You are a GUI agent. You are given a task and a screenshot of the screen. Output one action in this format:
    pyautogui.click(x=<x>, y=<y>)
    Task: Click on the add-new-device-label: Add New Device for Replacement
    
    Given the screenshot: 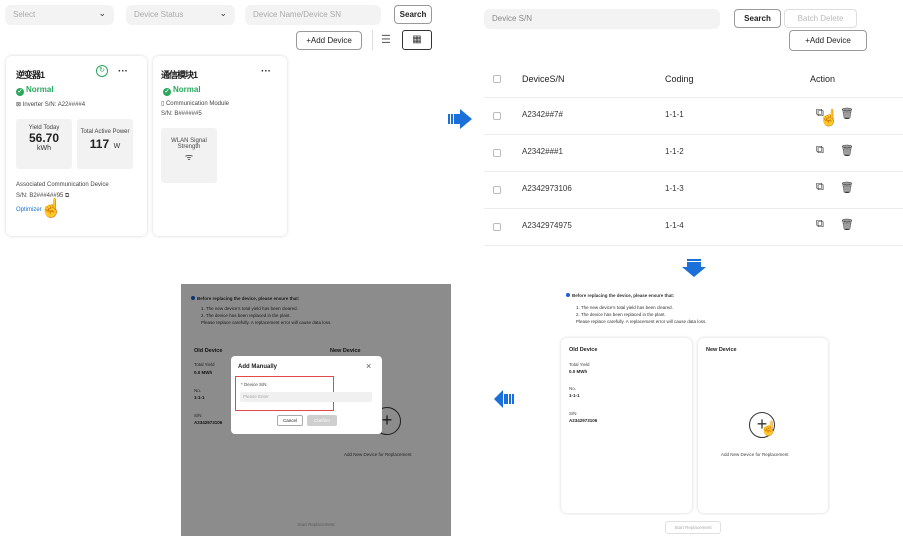 What is the action you would take?
    pyautogui.click(x=755, y=454)
    